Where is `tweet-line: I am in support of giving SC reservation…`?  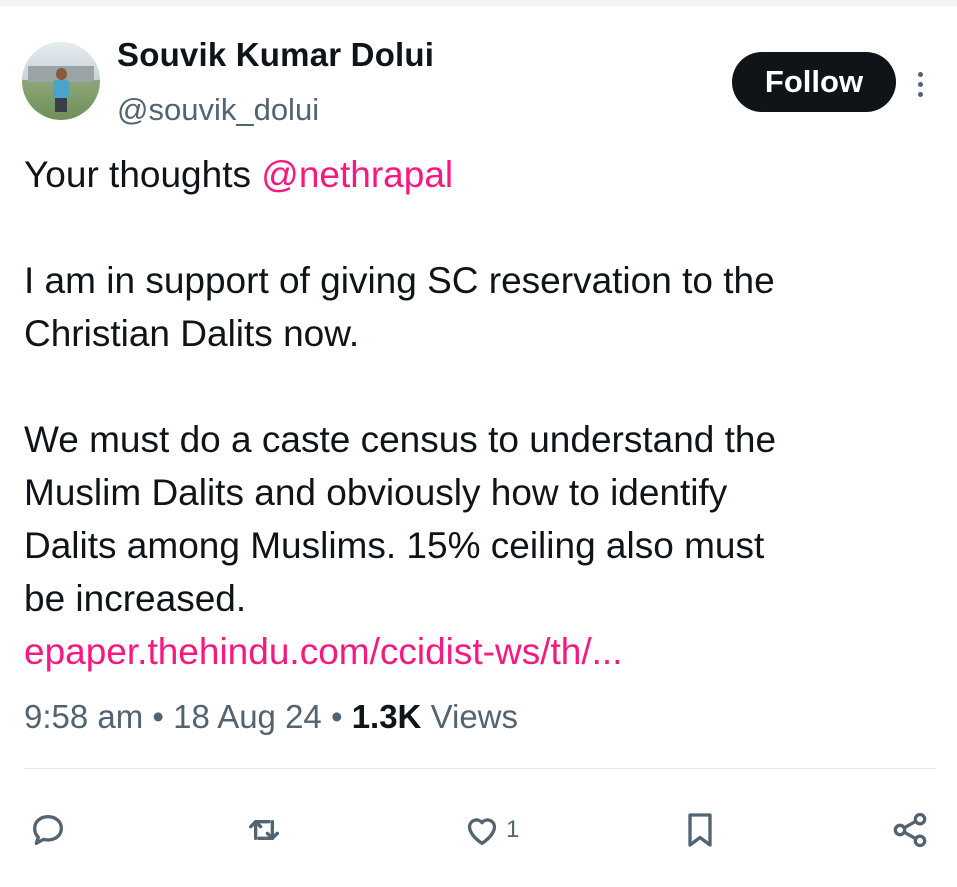
tweet-line: I am in support of giving SC reservation… is located at coordinates (399, 280).